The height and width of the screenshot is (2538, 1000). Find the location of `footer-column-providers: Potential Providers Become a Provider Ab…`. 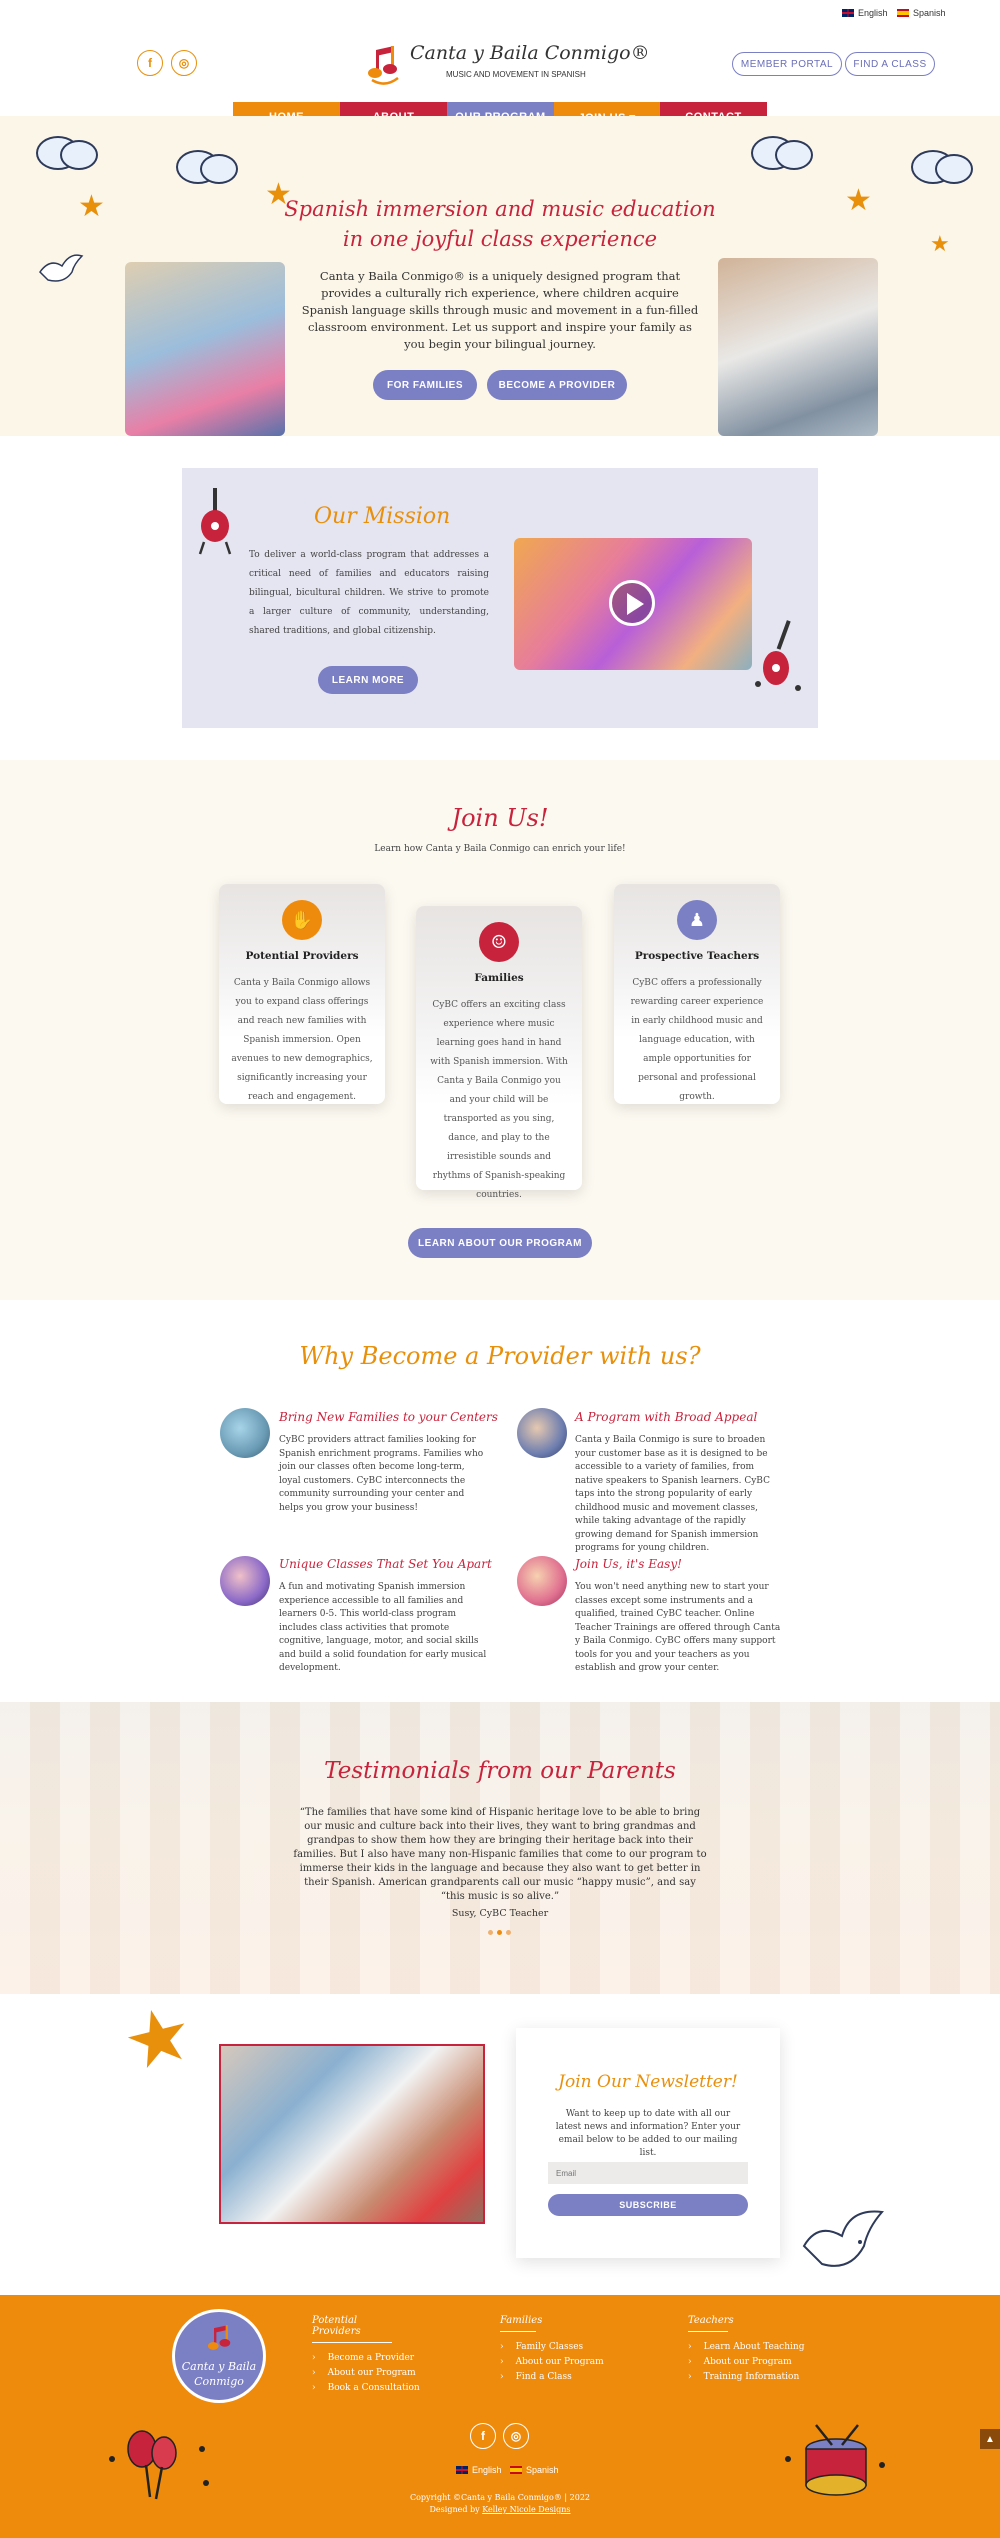

footer-column-providers: Potential Providers Become a Provider Ab… is located at coordinates (366, 2356).